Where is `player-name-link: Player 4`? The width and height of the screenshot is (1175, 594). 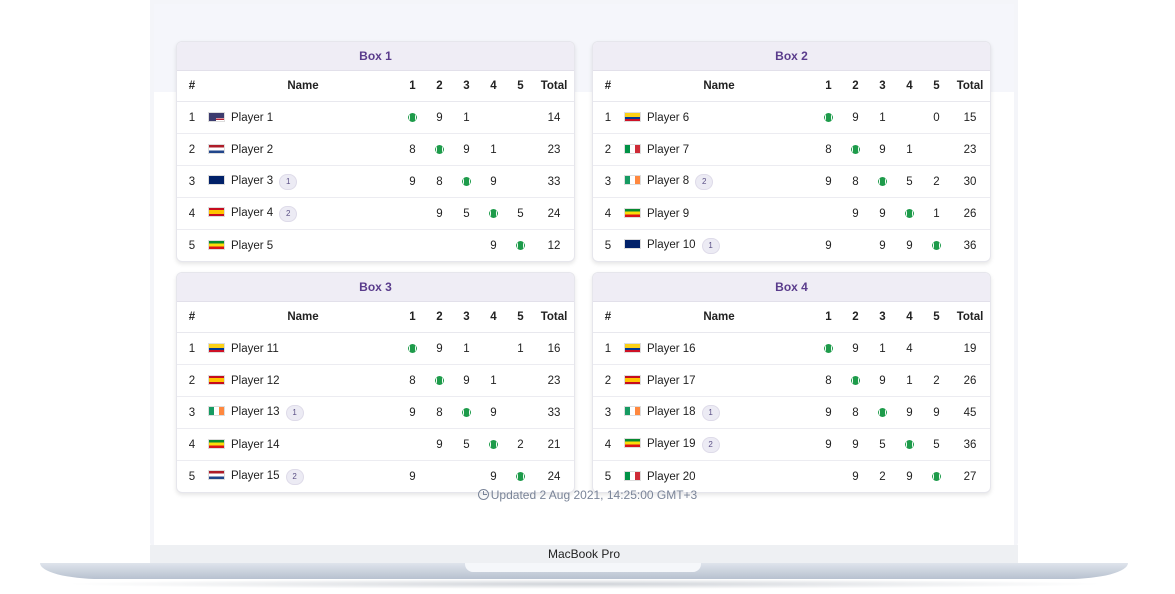 player-name-link: Player 4 is located at coordinates (252, 213).